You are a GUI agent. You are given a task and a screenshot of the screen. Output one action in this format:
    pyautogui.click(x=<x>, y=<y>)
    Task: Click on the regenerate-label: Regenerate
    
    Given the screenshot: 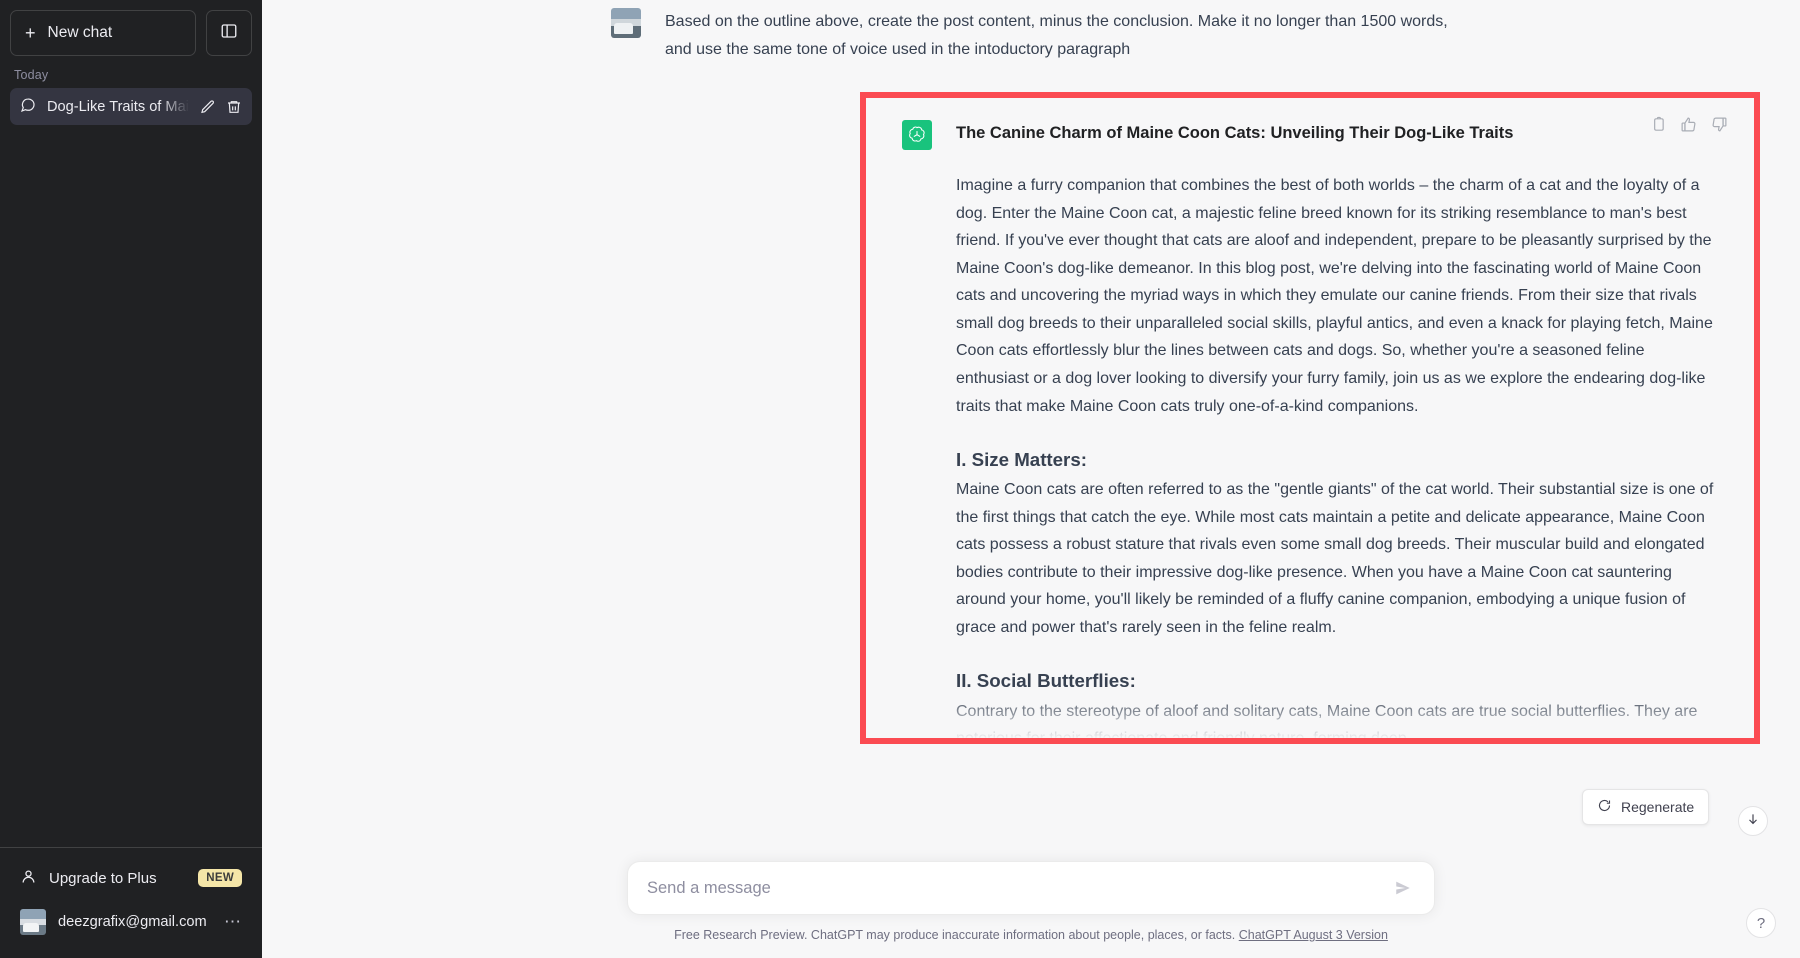 What is the action you would take?
    pyautogui.click(x=1658, y=807)
    